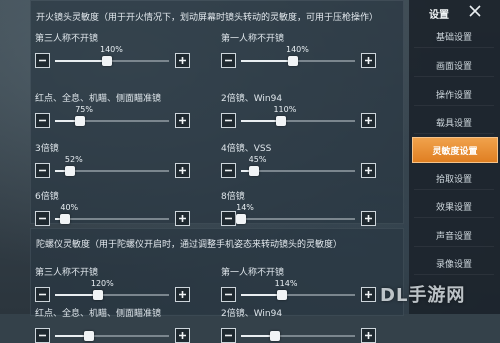 This screenshot has height=343, width=500. Describe the element at coordinates (298, 159) in the screenshot. I see `sensitivity-slider: 4倍镜、VSS 45%` at that location.